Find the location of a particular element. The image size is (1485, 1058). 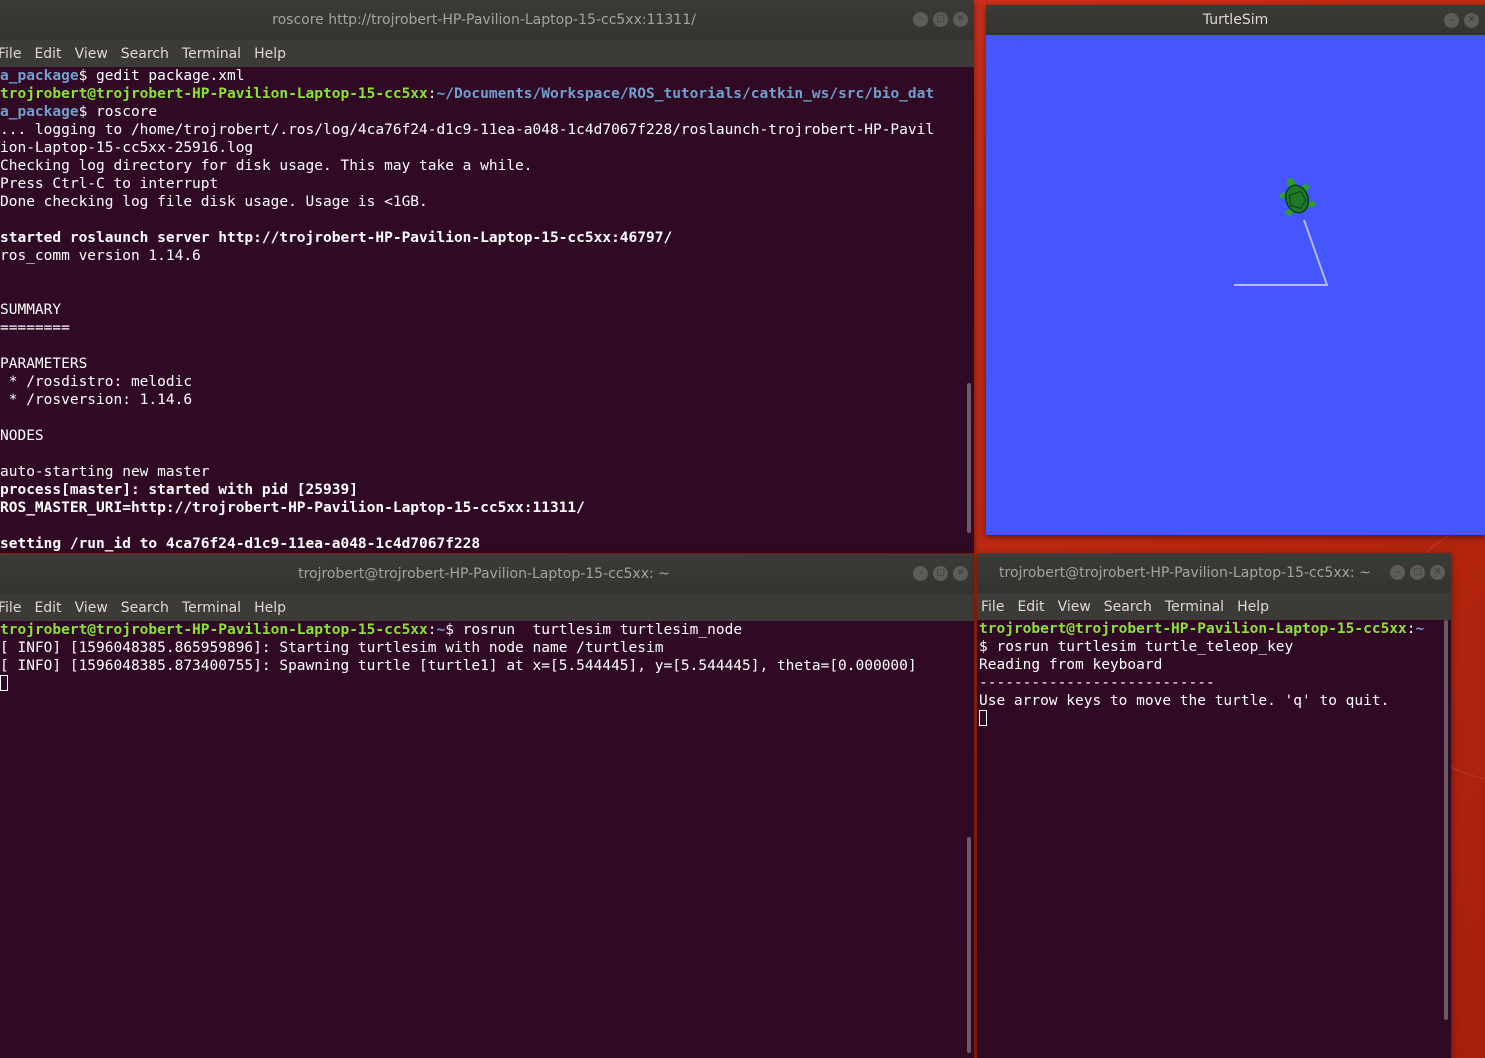

turtle-trail-svg is located at coordinates (1281, 232).